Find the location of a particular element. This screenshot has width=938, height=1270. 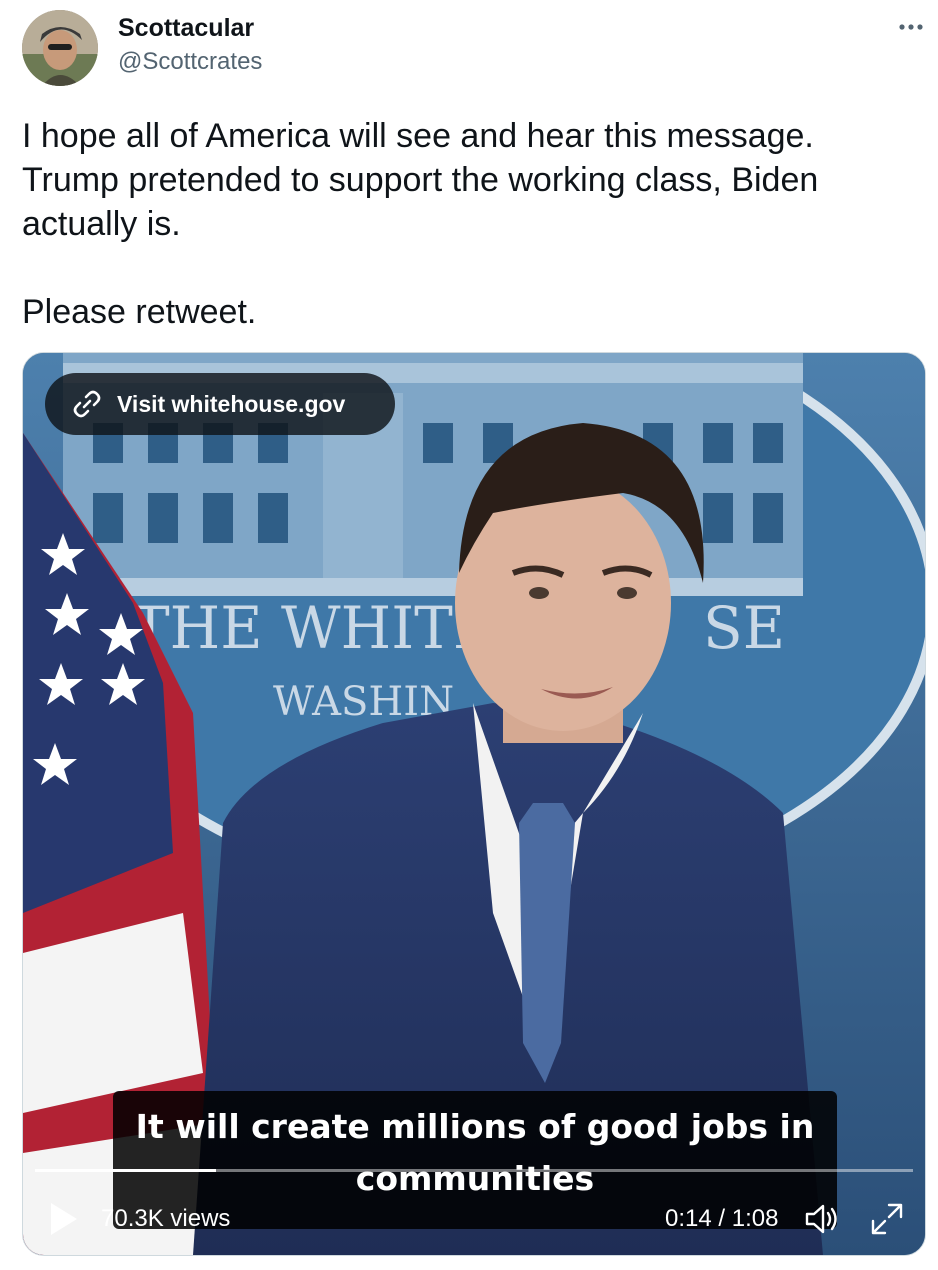

more-options-button is located at coordinates (911, 27).